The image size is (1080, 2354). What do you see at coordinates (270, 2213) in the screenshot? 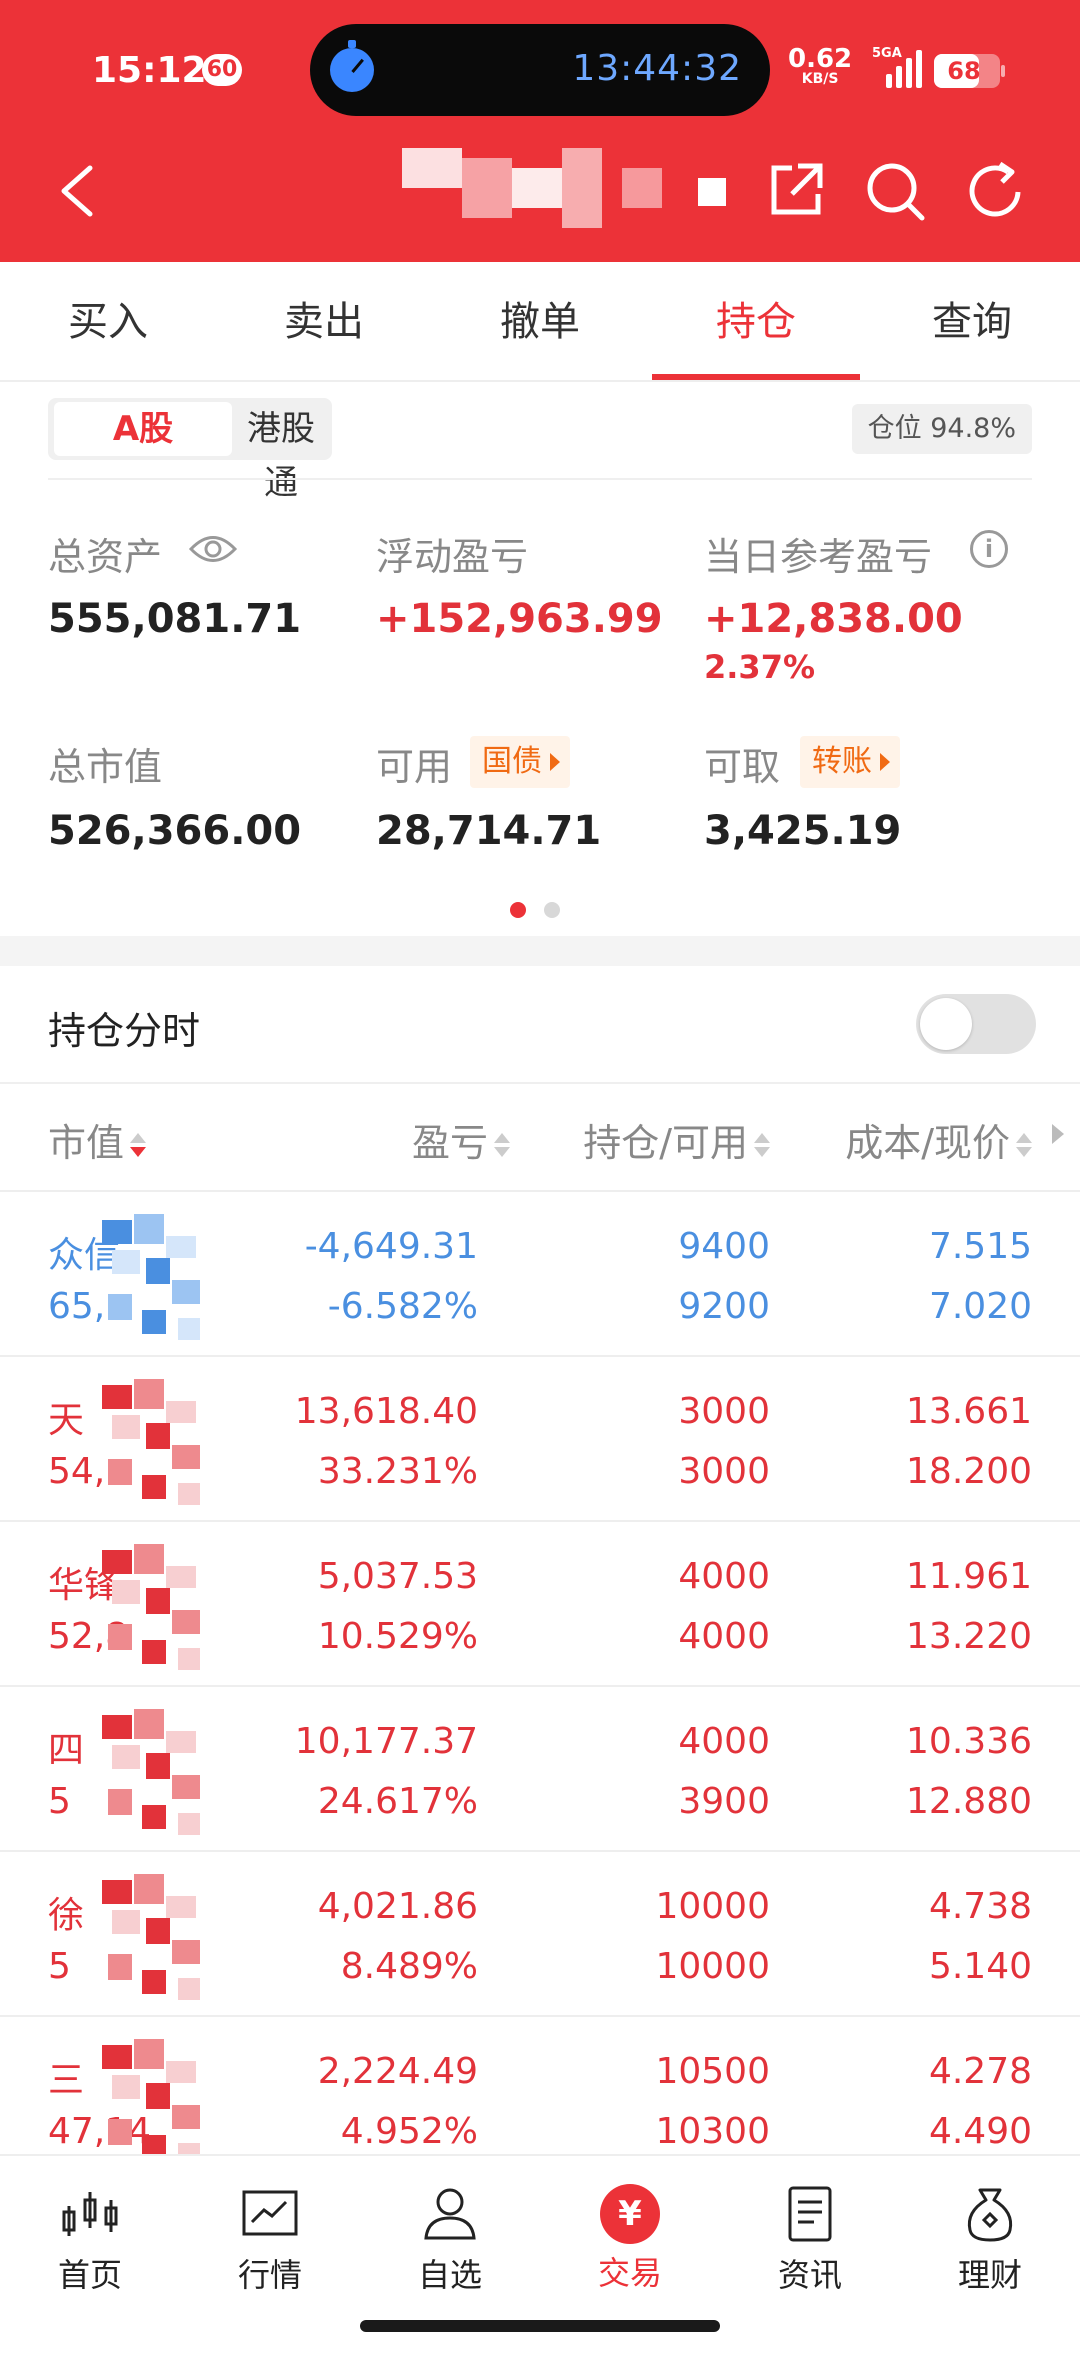
I see `chart-icon` at bounding box center [270, 2213].